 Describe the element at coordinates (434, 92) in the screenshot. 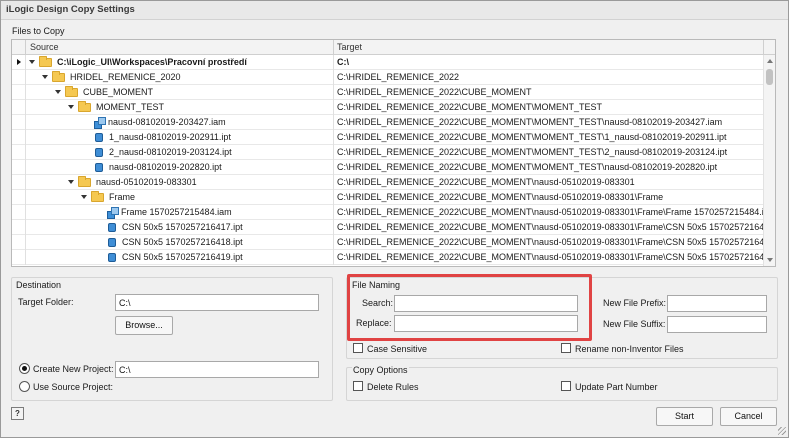

I see `row-target-path: C:\HRIDEL_REMENICE_2022\CUBE_MOMENT` at that location.